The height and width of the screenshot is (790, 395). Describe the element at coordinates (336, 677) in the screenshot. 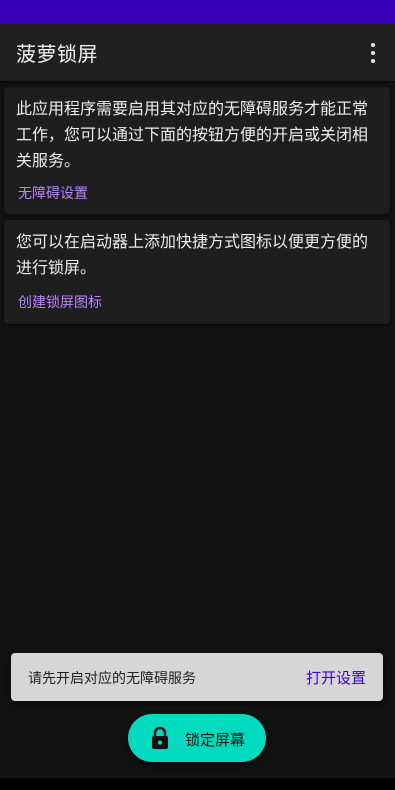

I see `open-settings-button: 打开设置` at that location.